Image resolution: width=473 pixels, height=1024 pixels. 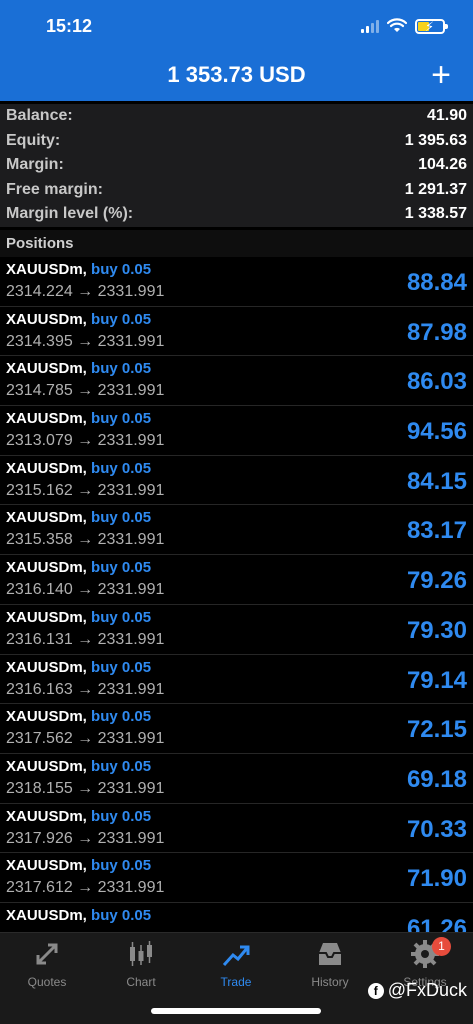 I want to click on position-profit: 87.98, so click(x=436, y=332).